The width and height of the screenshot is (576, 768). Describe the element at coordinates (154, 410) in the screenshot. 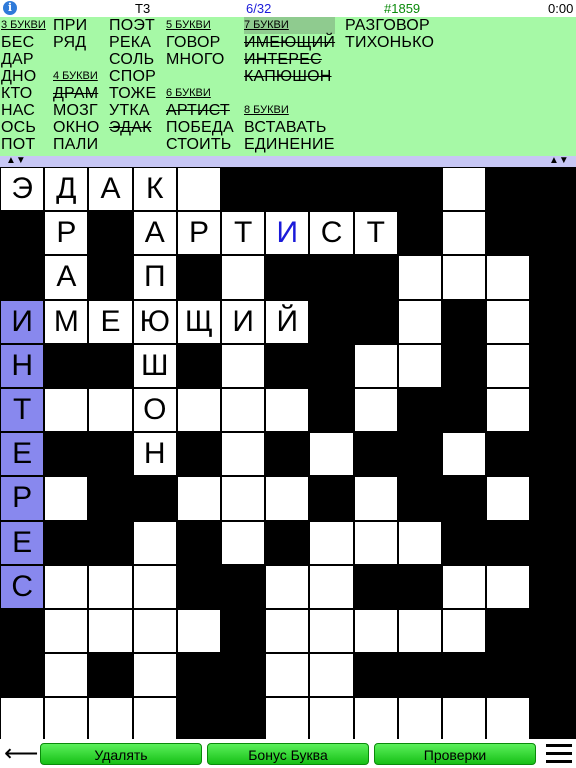

I see `grid-cell: О` at that location.